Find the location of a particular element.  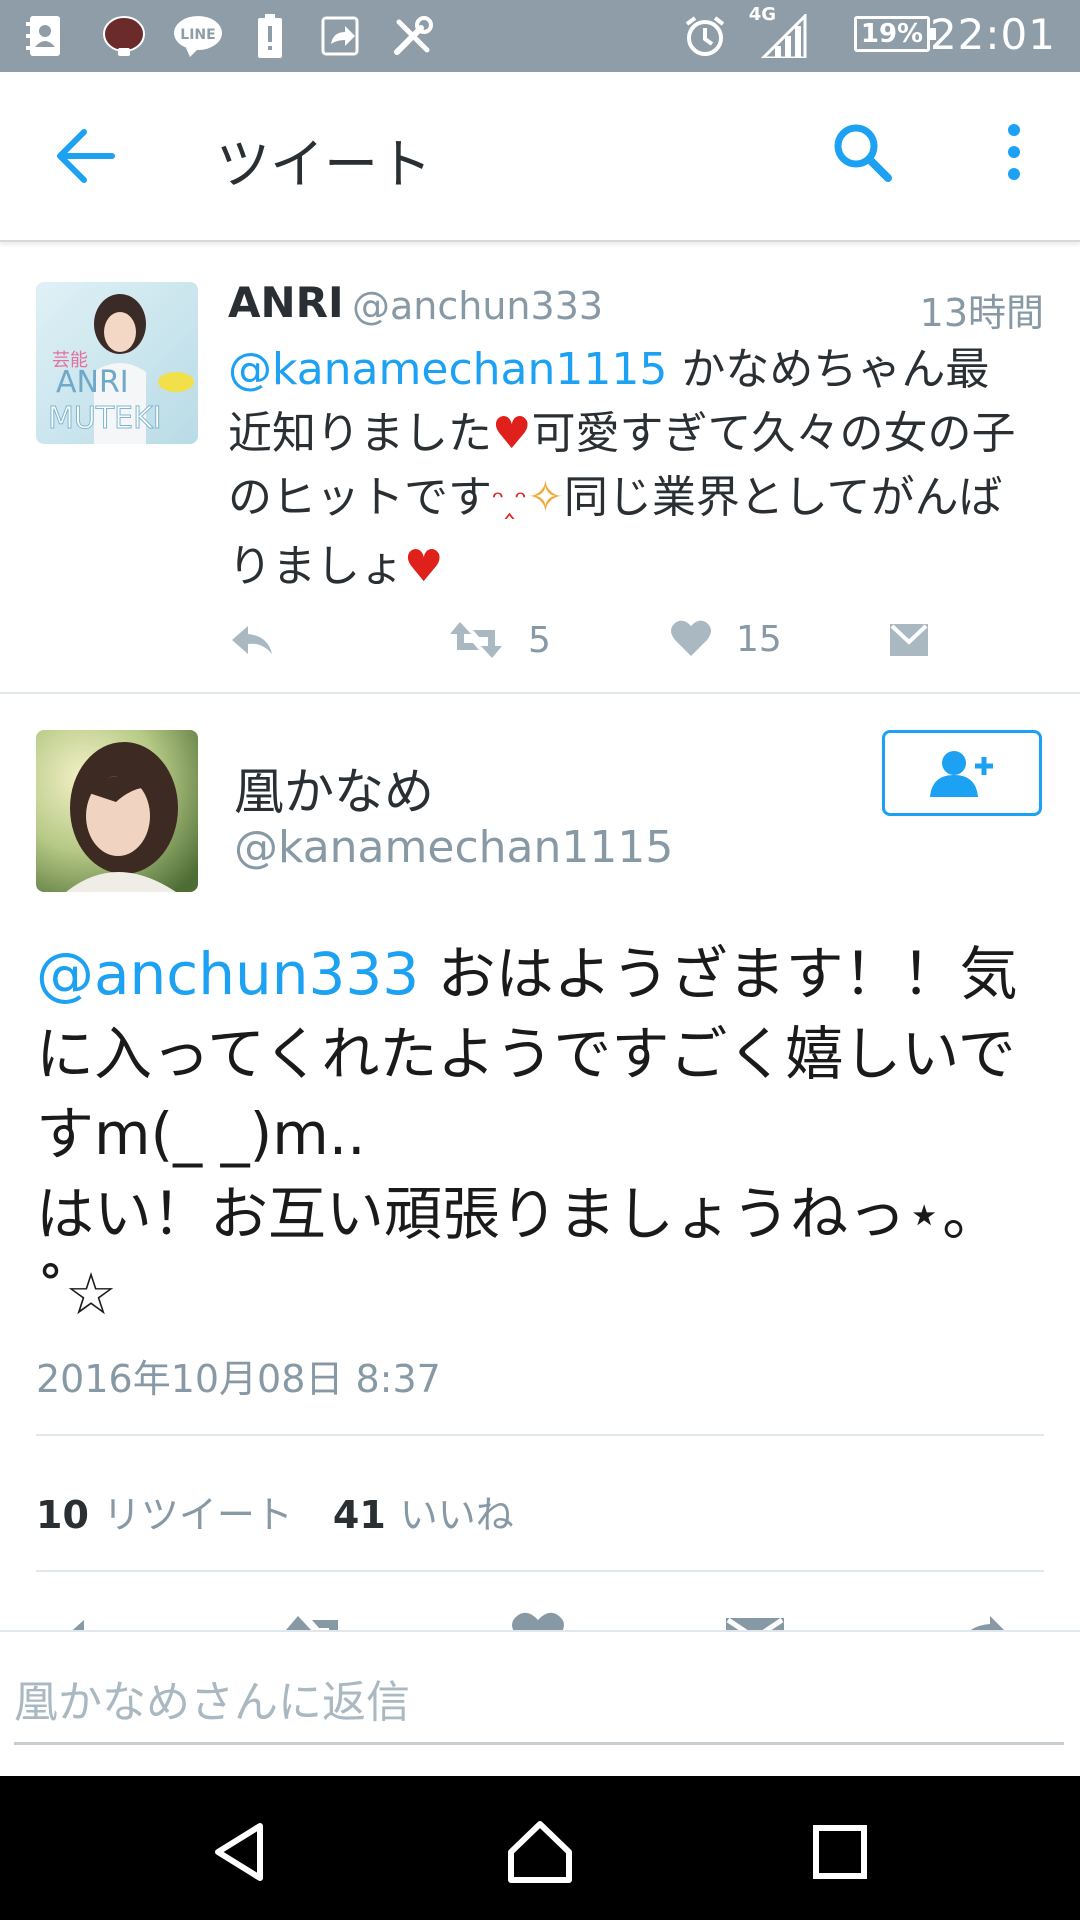

author-handle: @anchun333 is located at coordinates (477, 306).